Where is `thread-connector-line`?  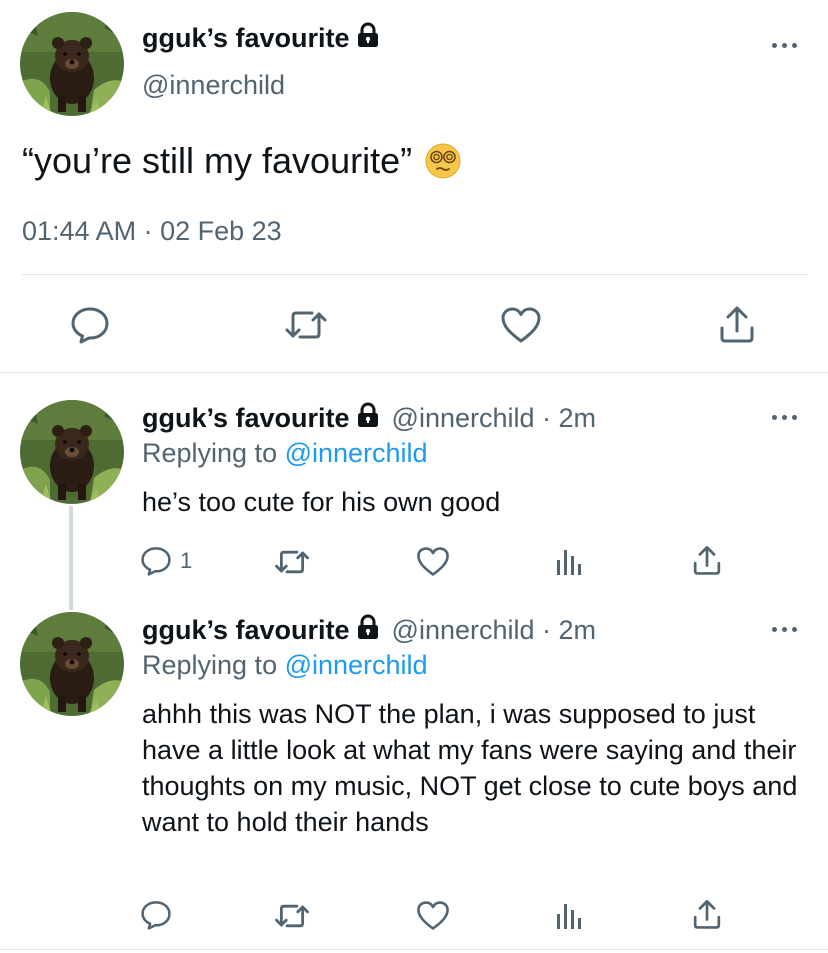
thread-connector-line is located at coordinates (71, 558).